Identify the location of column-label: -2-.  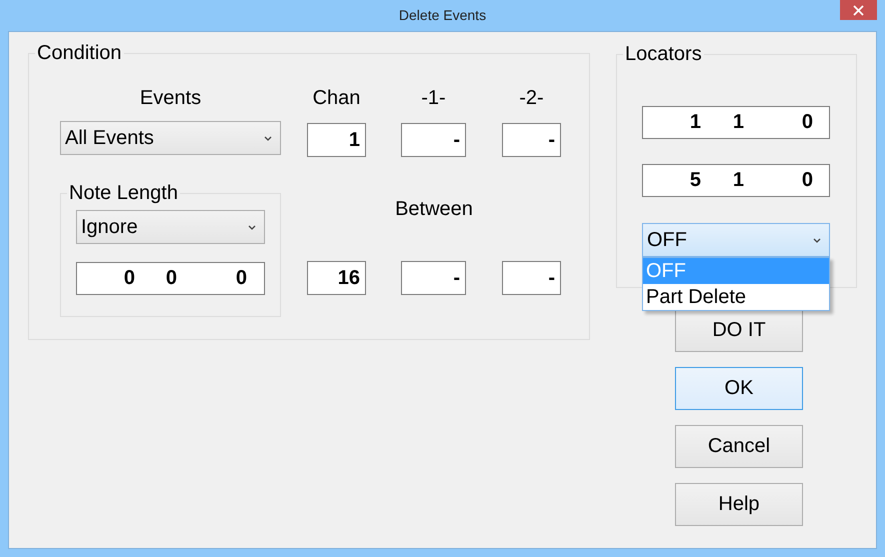
(531, 98).